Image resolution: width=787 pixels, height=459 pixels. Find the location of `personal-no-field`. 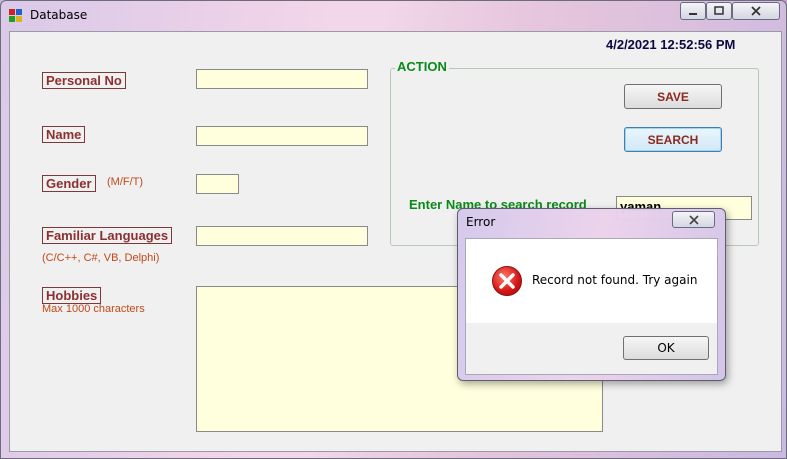

personal-no-field is located at coordinates (282, 79).